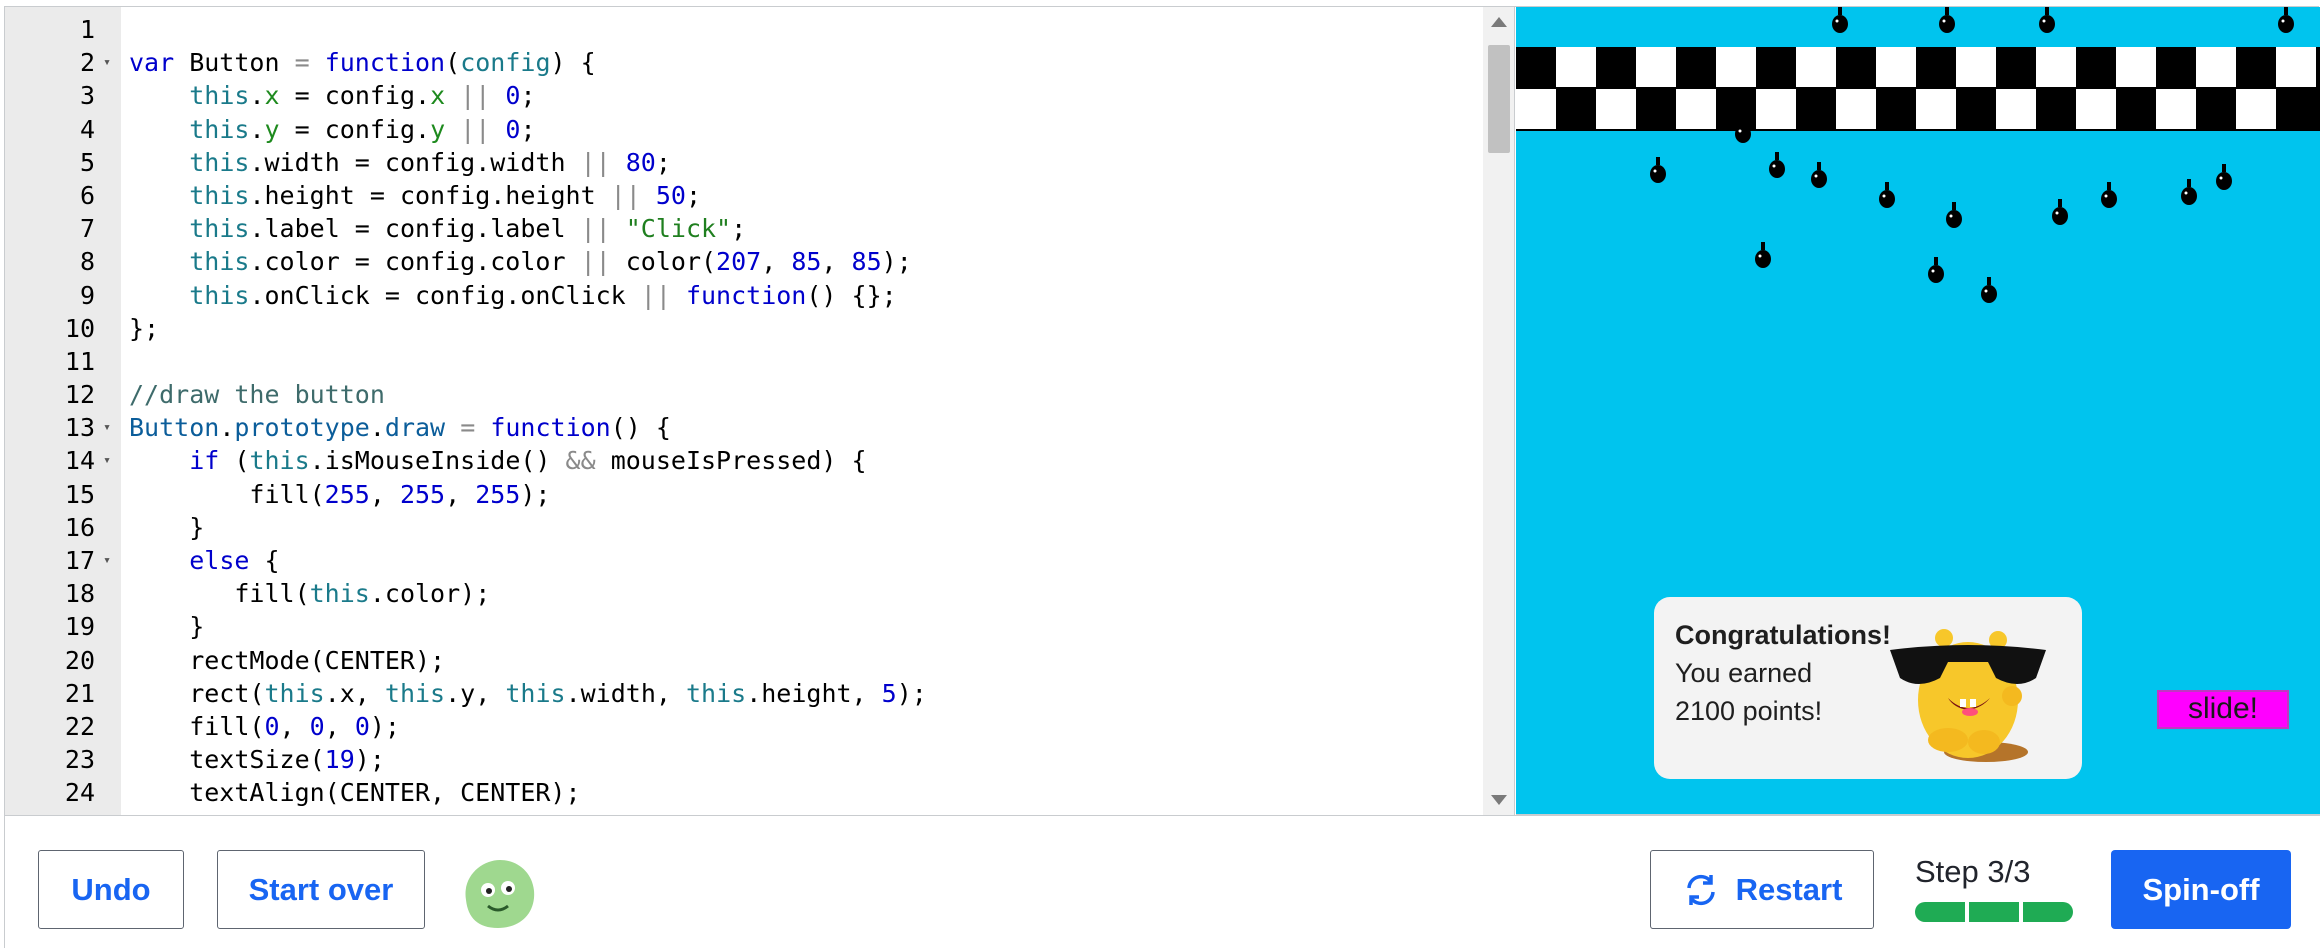  What do you see at coordinates (1700, 889) in the screenshot?
I see `restart-icon` at bounding box center [1700, 889].